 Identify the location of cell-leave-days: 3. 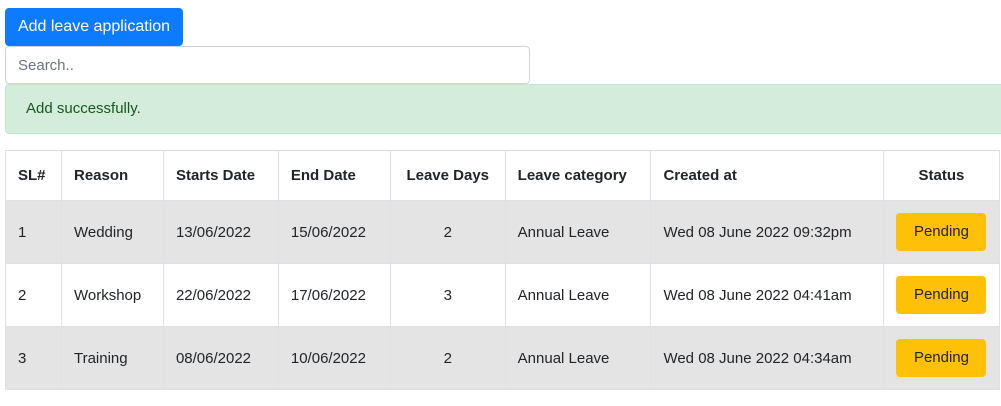
(447, 295).